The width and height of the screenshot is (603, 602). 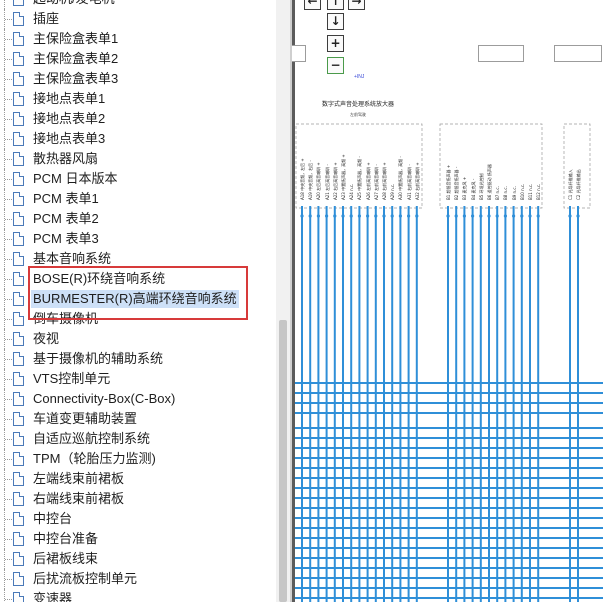 What do you see at coordinates (138, 339) in the screenshot?
I see `tree-item: 夜视` at bounding box center [138, 339].